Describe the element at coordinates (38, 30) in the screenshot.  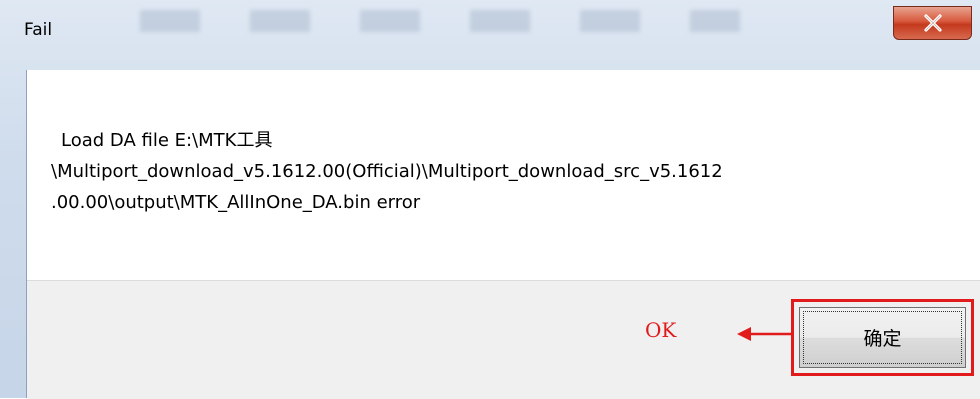
I see `window-title: Fail` at that location.